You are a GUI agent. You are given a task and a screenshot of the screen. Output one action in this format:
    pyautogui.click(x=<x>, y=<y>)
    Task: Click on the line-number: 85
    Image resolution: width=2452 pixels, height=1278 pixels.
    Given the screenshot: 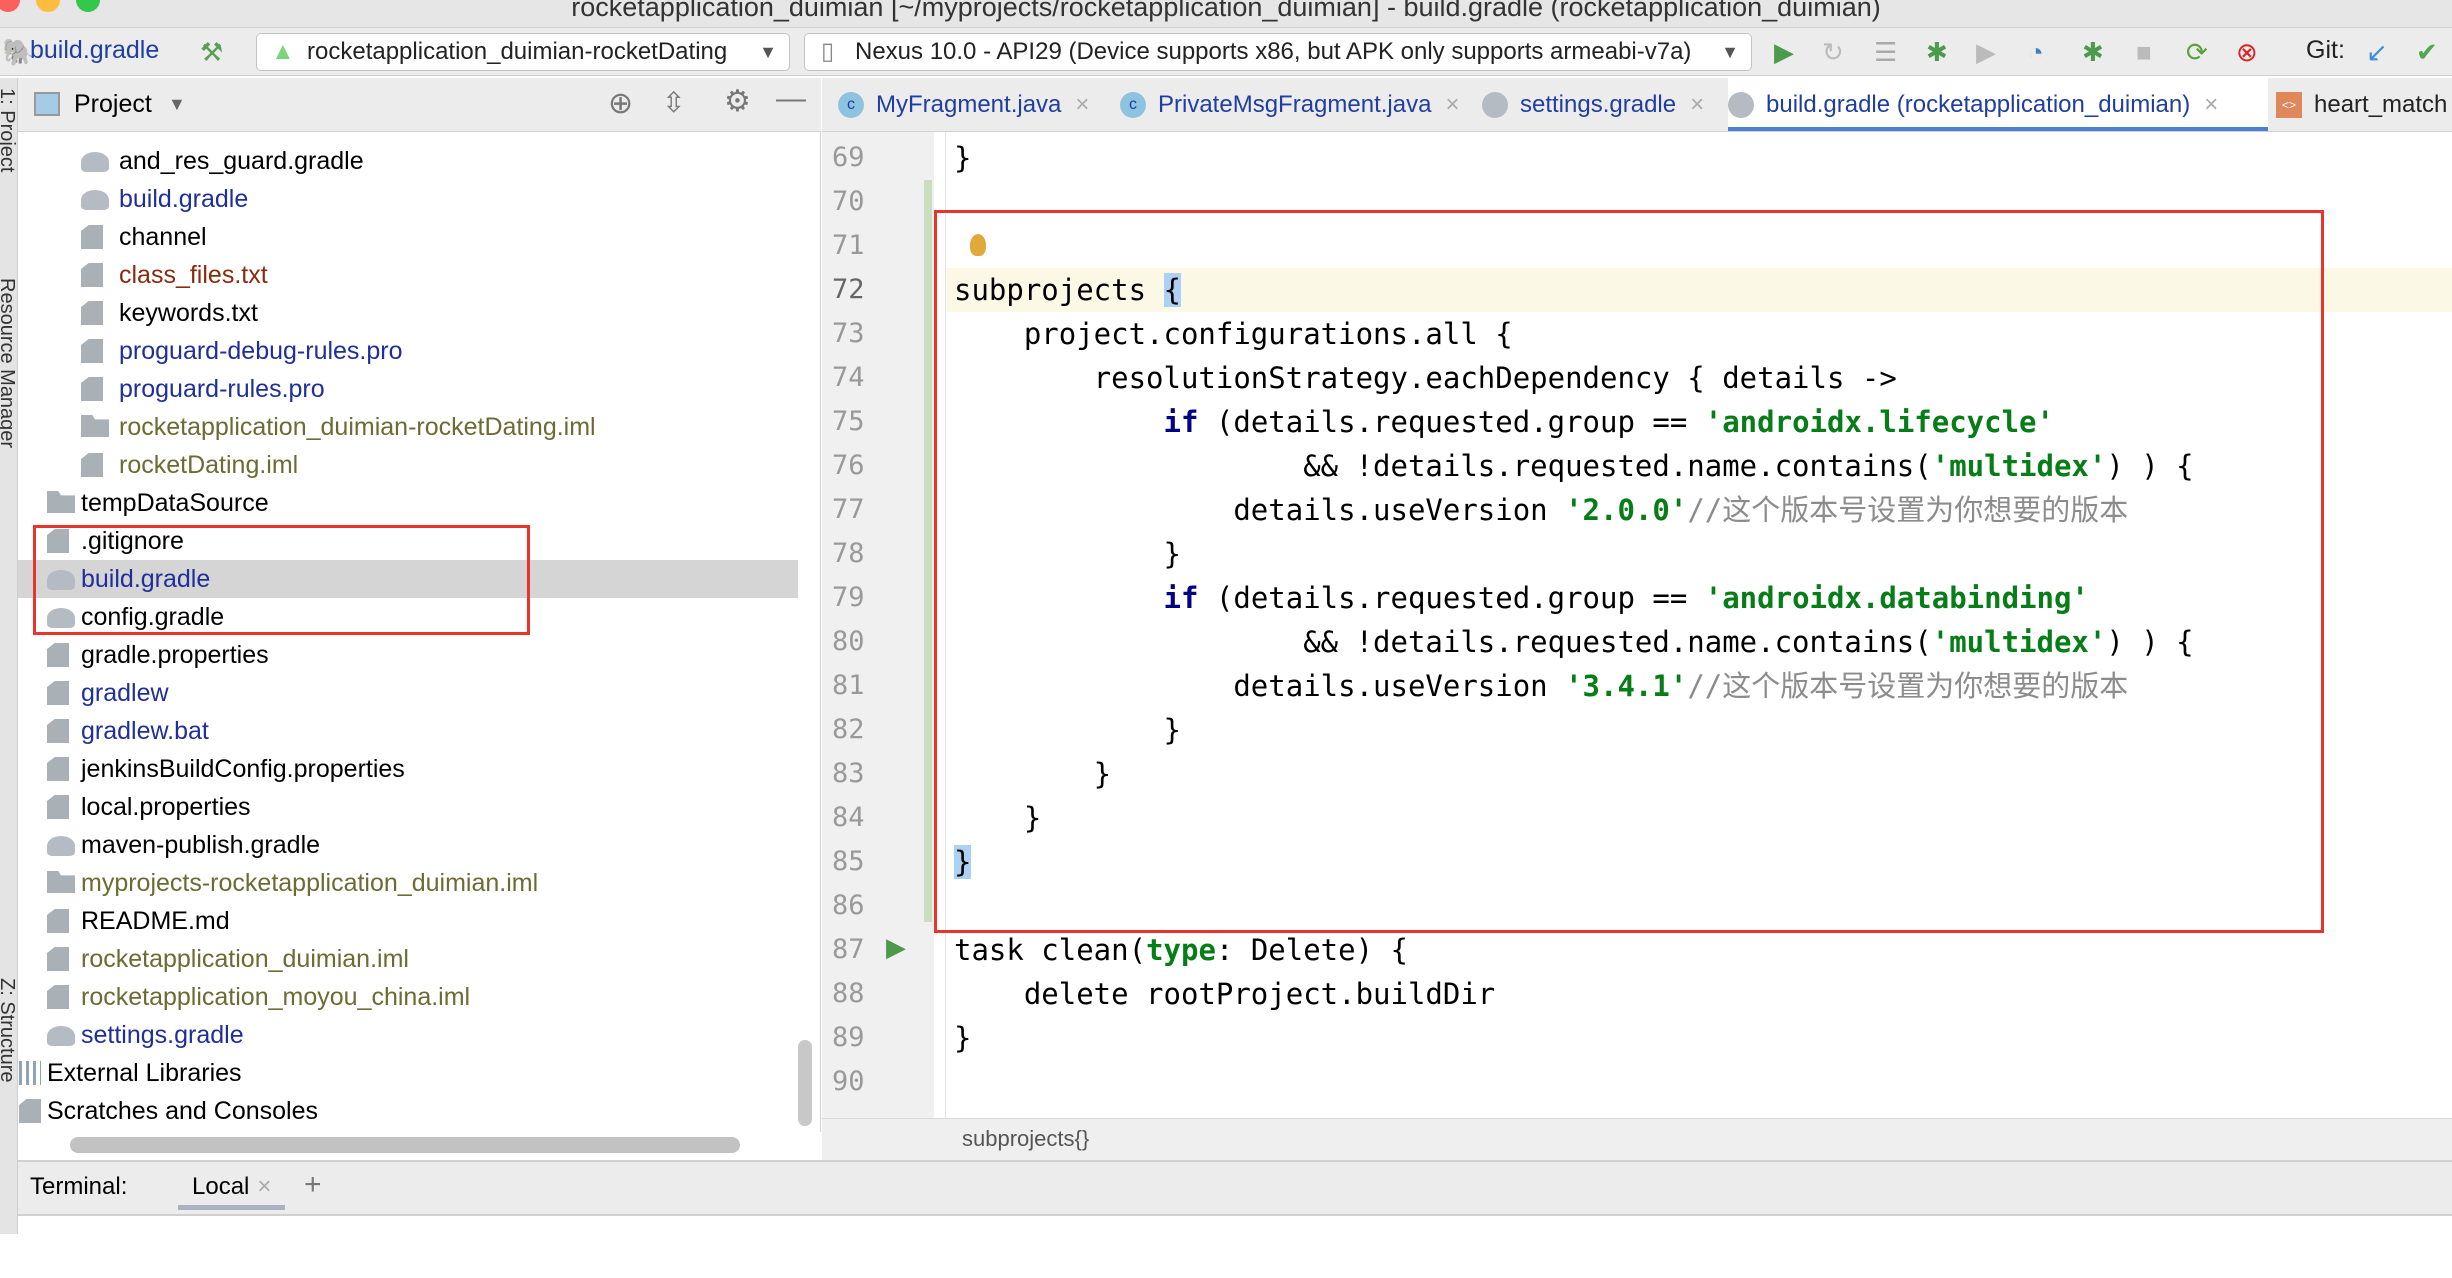 What is the action you would take?
    pyautogui.click(x=848, y=861)
    